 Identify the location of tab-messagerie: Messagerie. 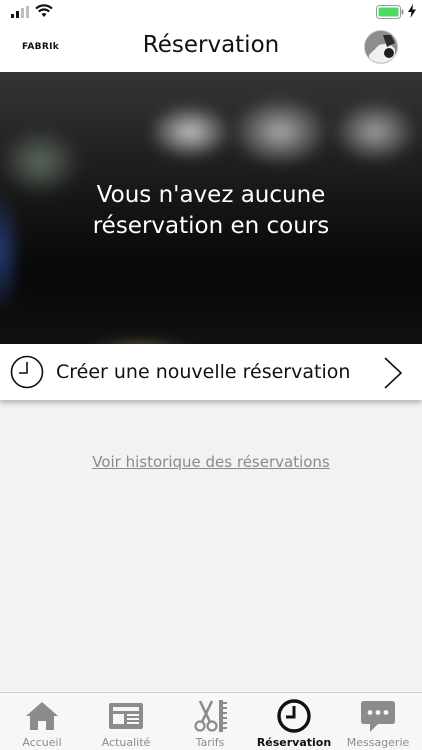
(378, 721).